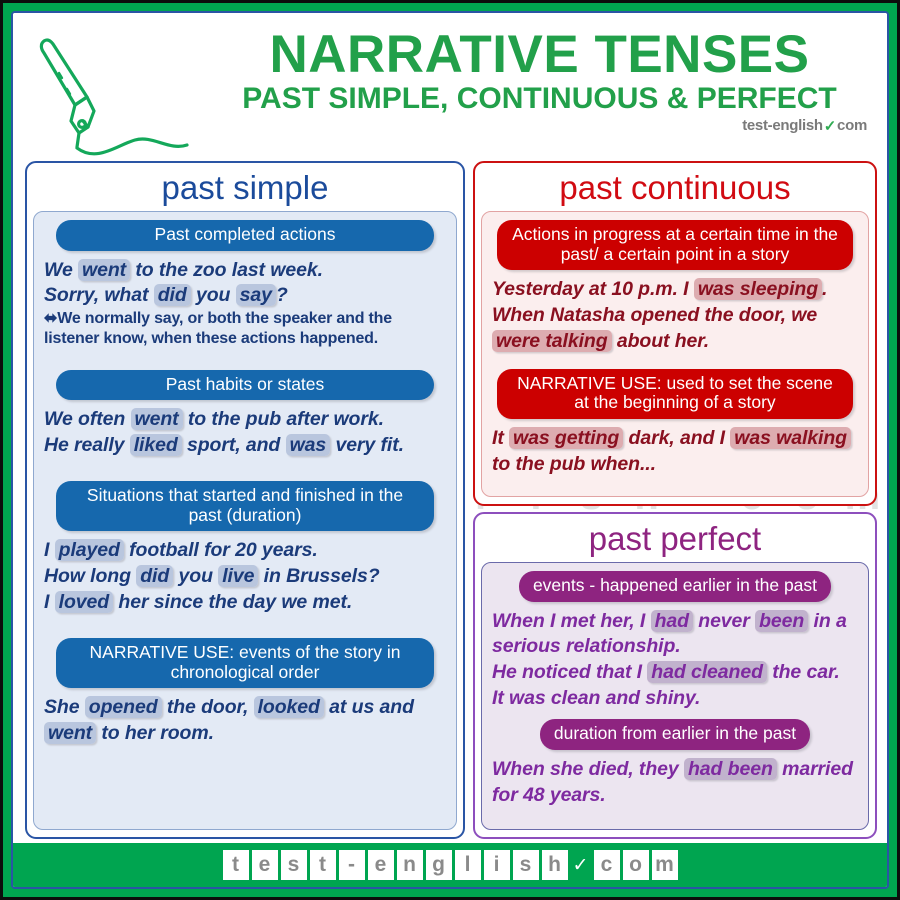  What do you see at coordinates (155, 445) in the screenshot?
I see `highlighted-verb: liked` at bounding box center [155, 445].